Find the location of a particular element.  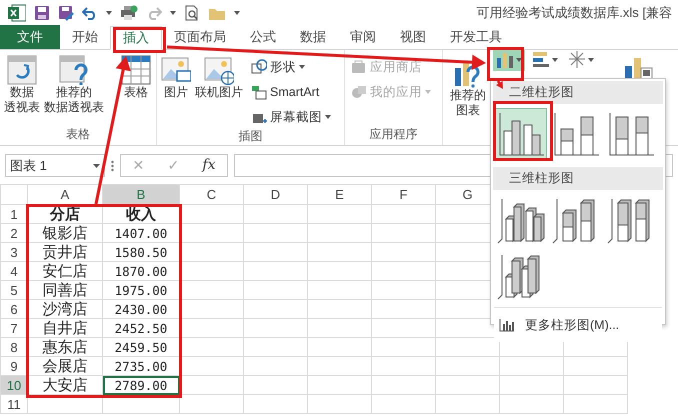

shapes-icon is located at coordinates (259, 67).